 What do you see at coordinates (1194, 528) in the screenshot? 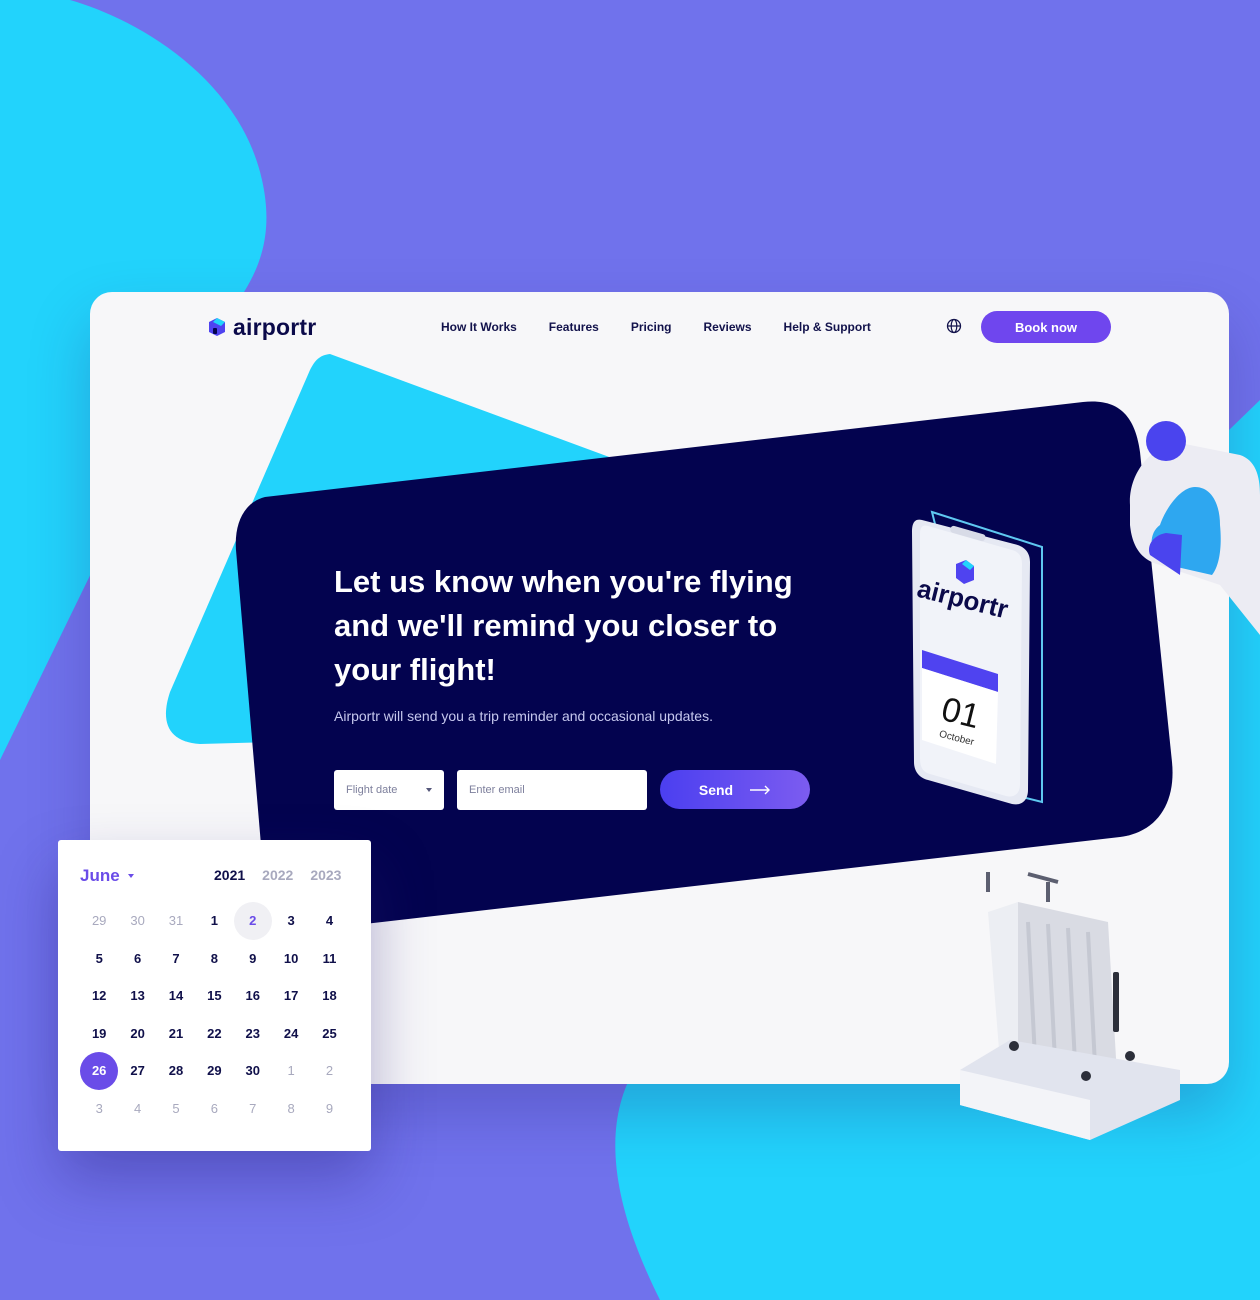
I see `bell-notification-illustration` at bounding box center [1194, 528].